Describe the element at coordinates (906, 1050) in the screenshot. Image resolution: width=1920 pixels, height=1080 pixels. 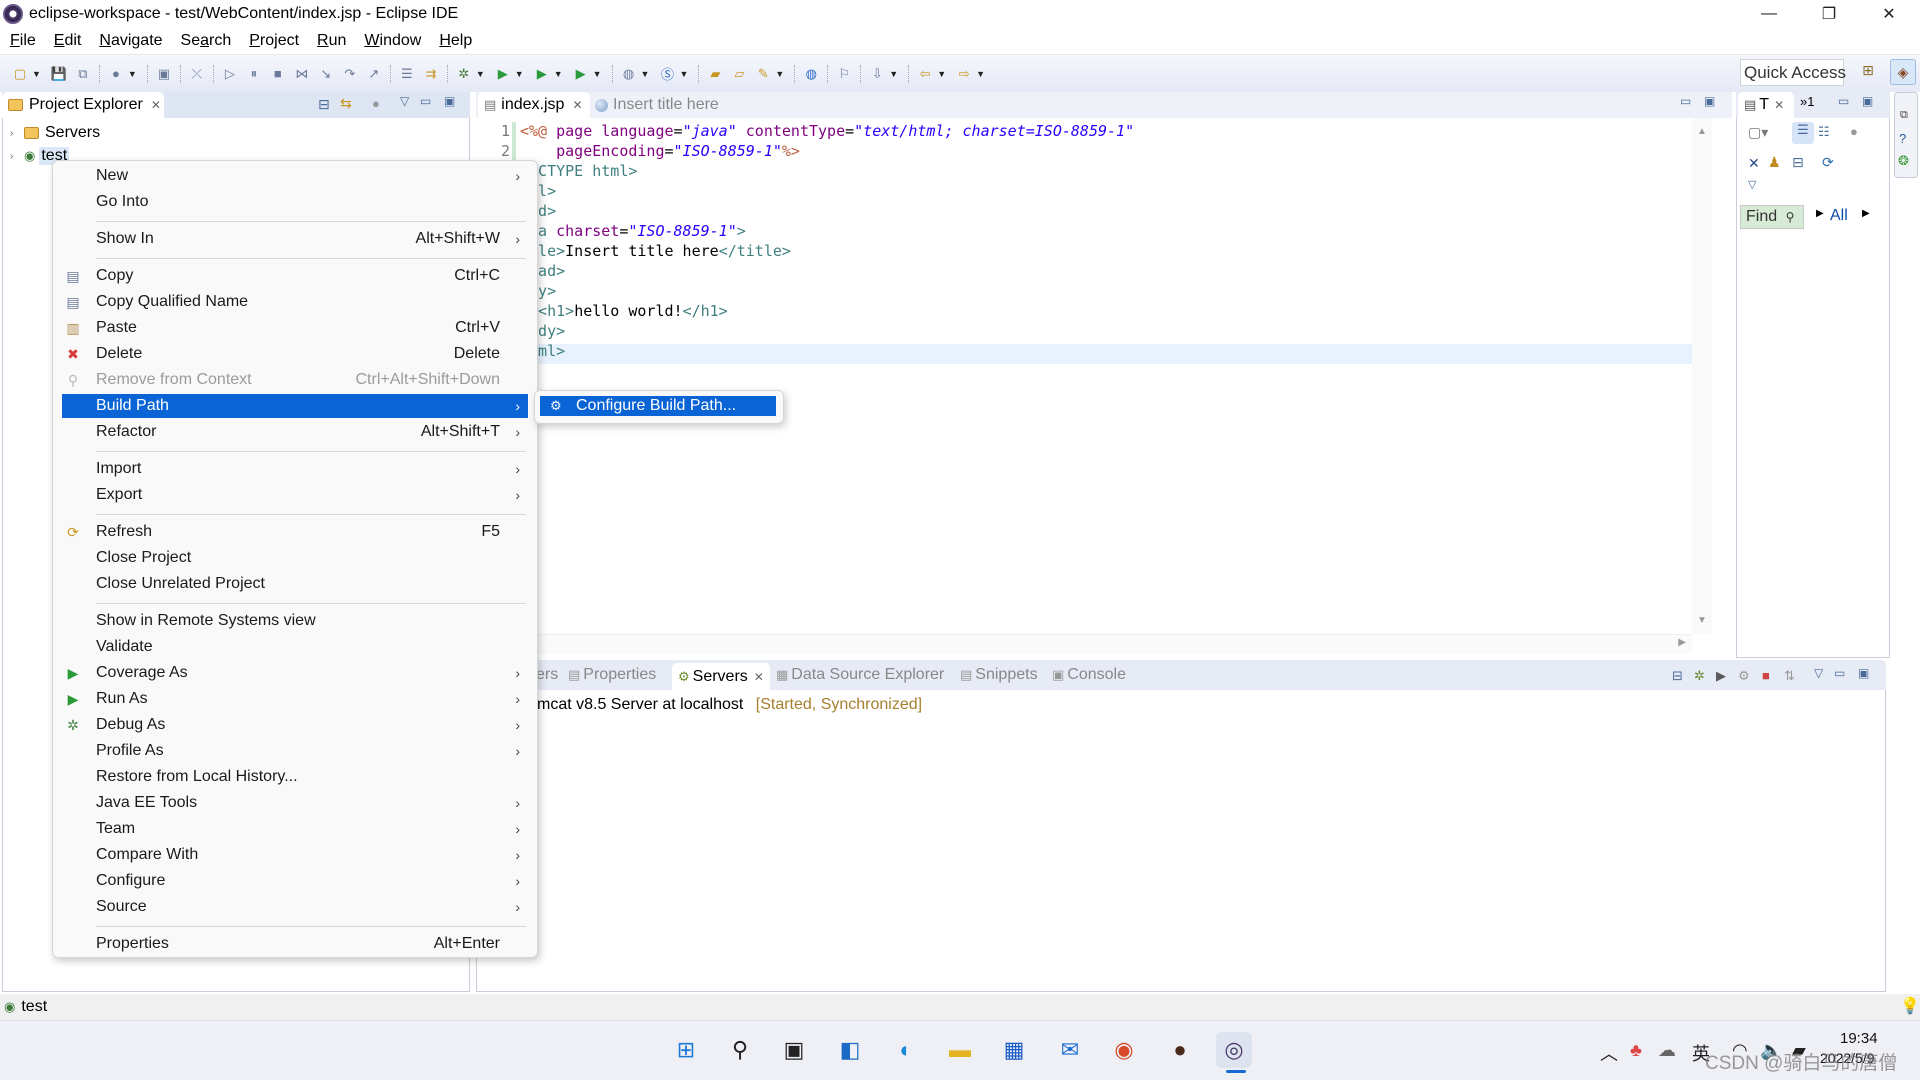
I see `edge-icon: ◐` at that location.